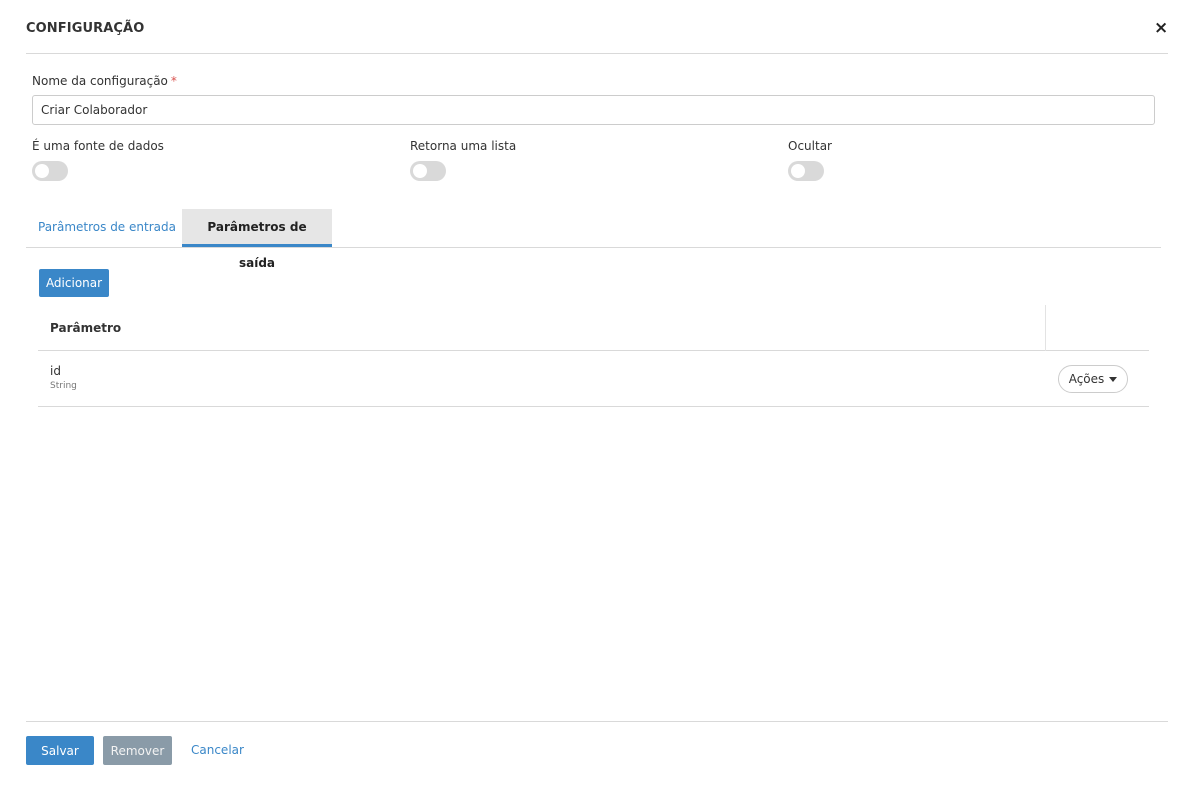 This screenshot has height=795, width=1180. I want to click on output-params-table: Parâmetro id String Ações, so click(593, 356).